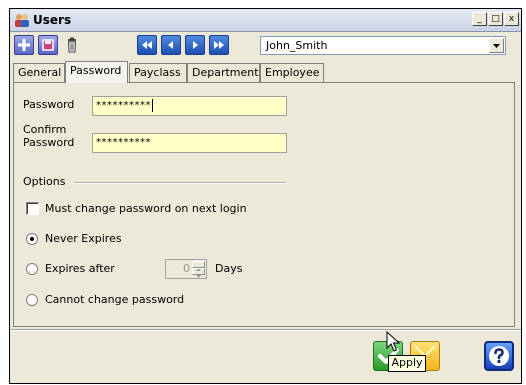  I want to click on cannot-change-radio, so click(32, 300).